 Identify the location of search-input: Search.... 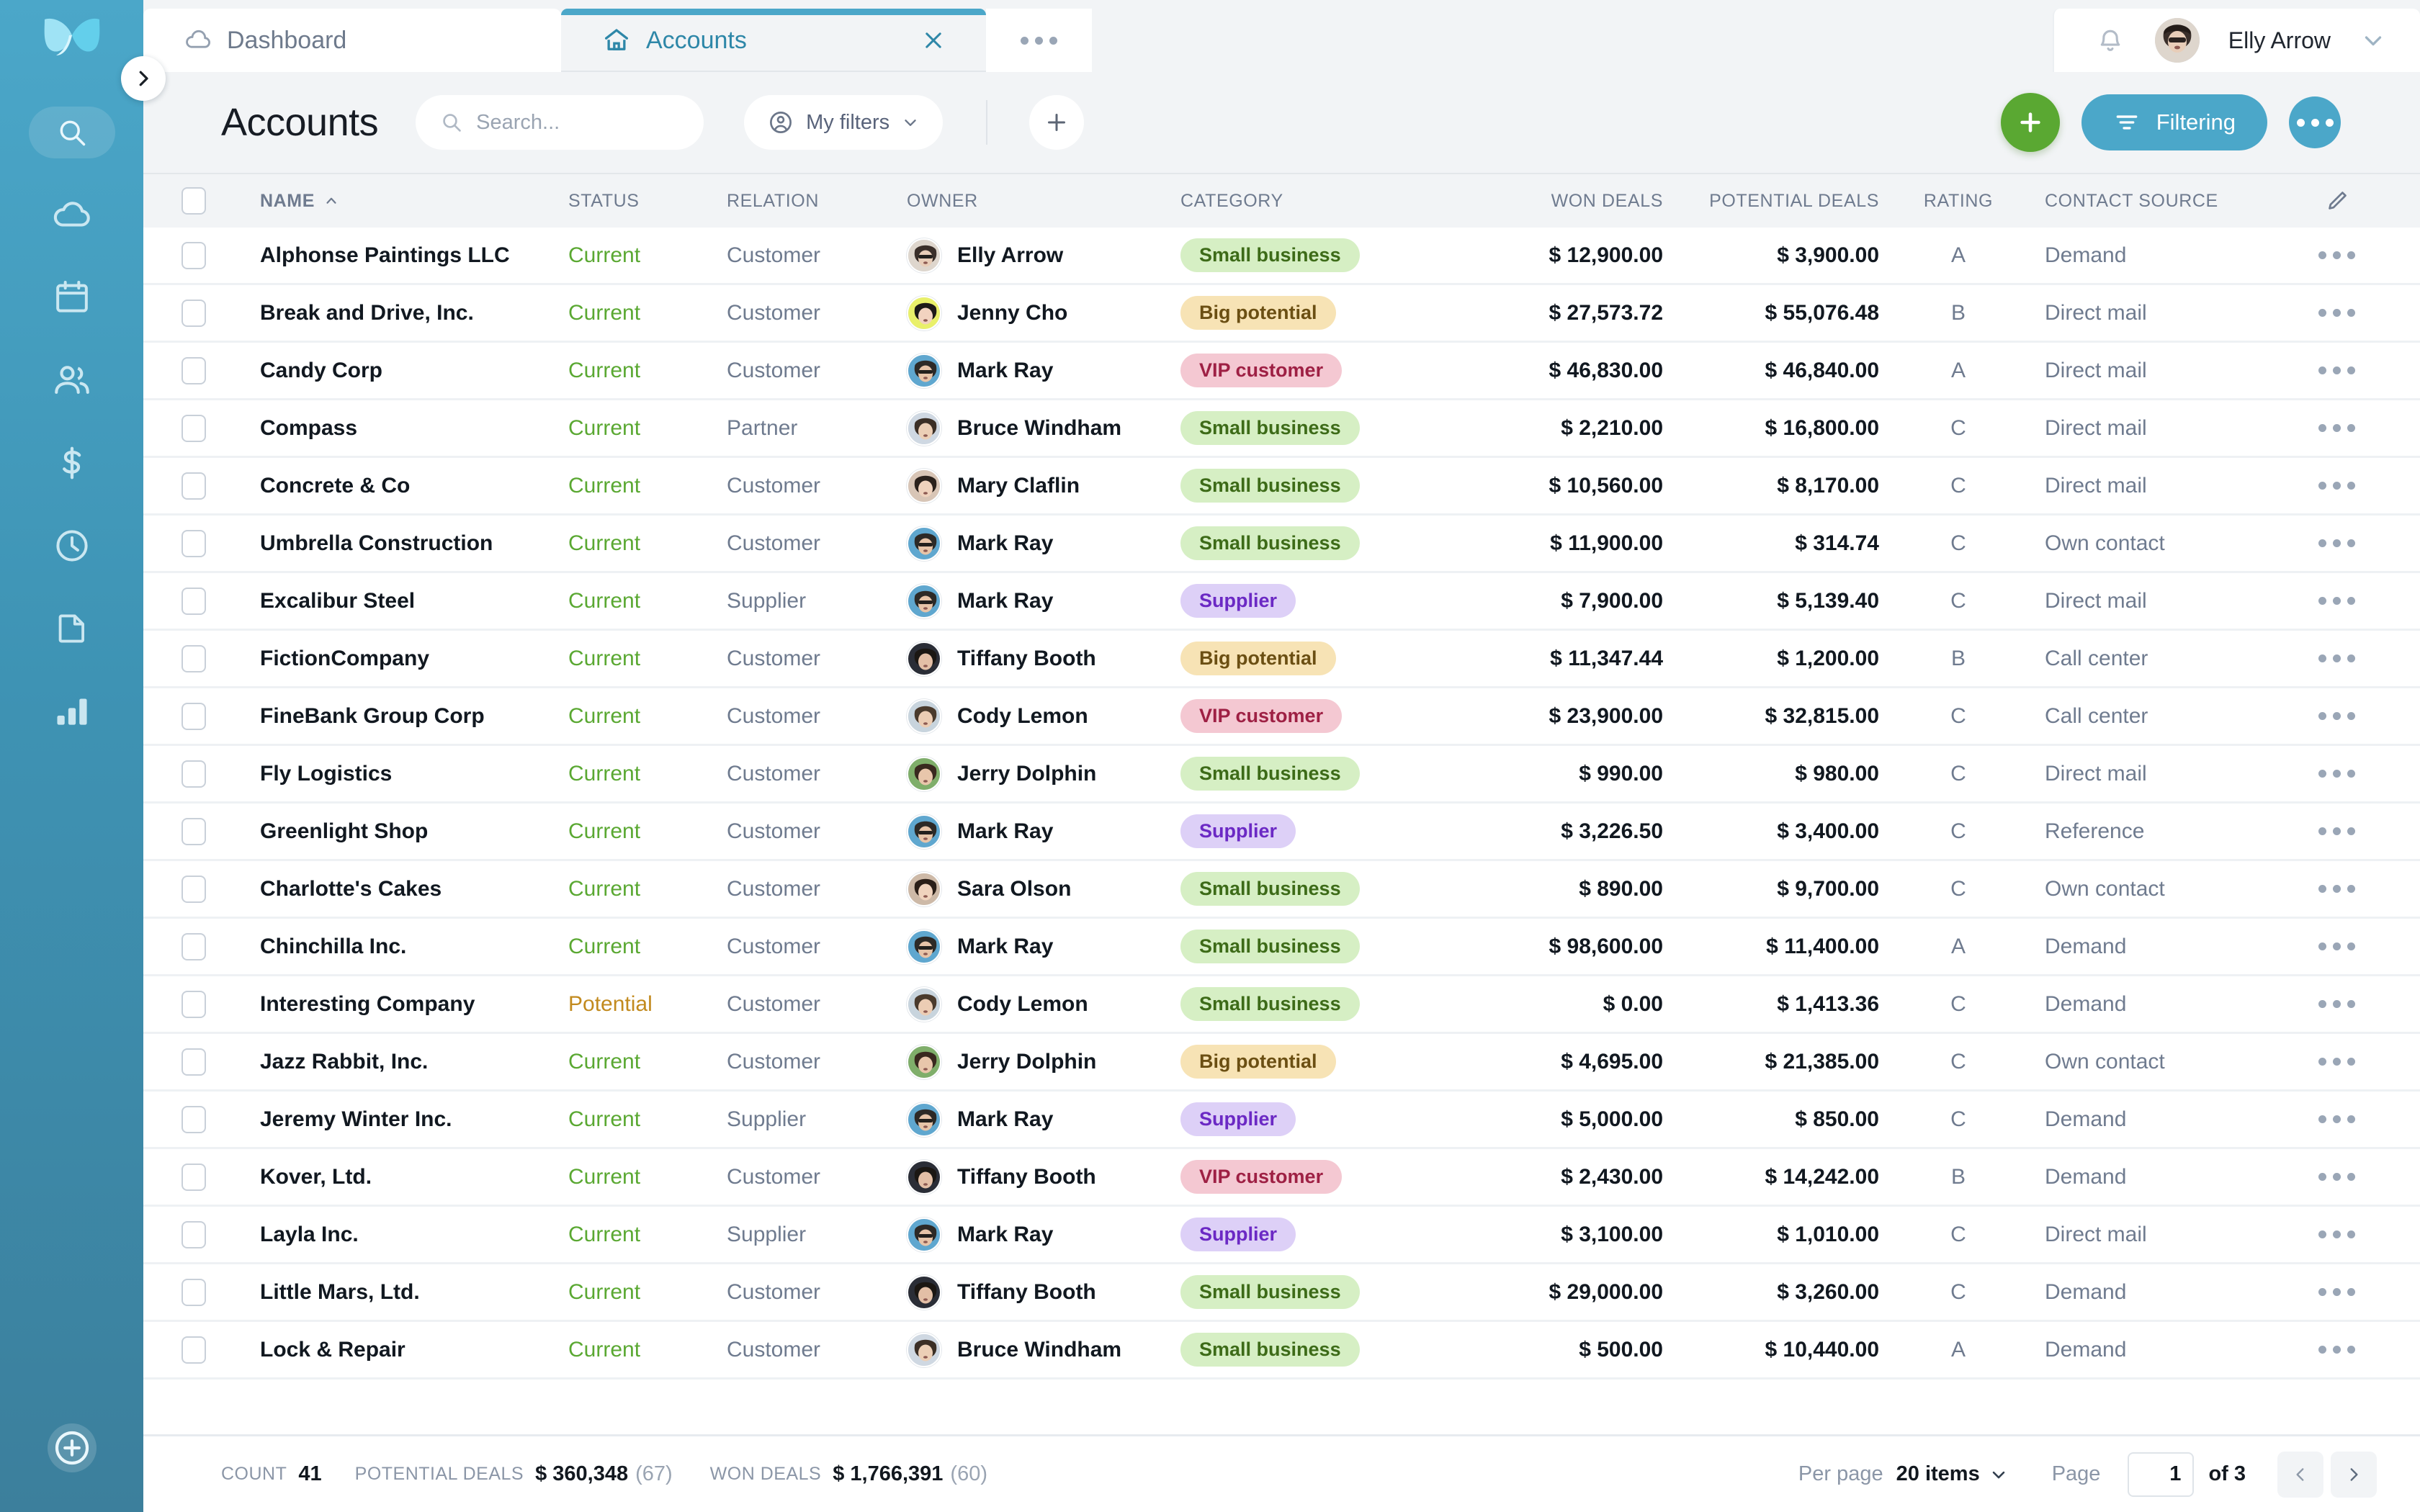
(560, 122).